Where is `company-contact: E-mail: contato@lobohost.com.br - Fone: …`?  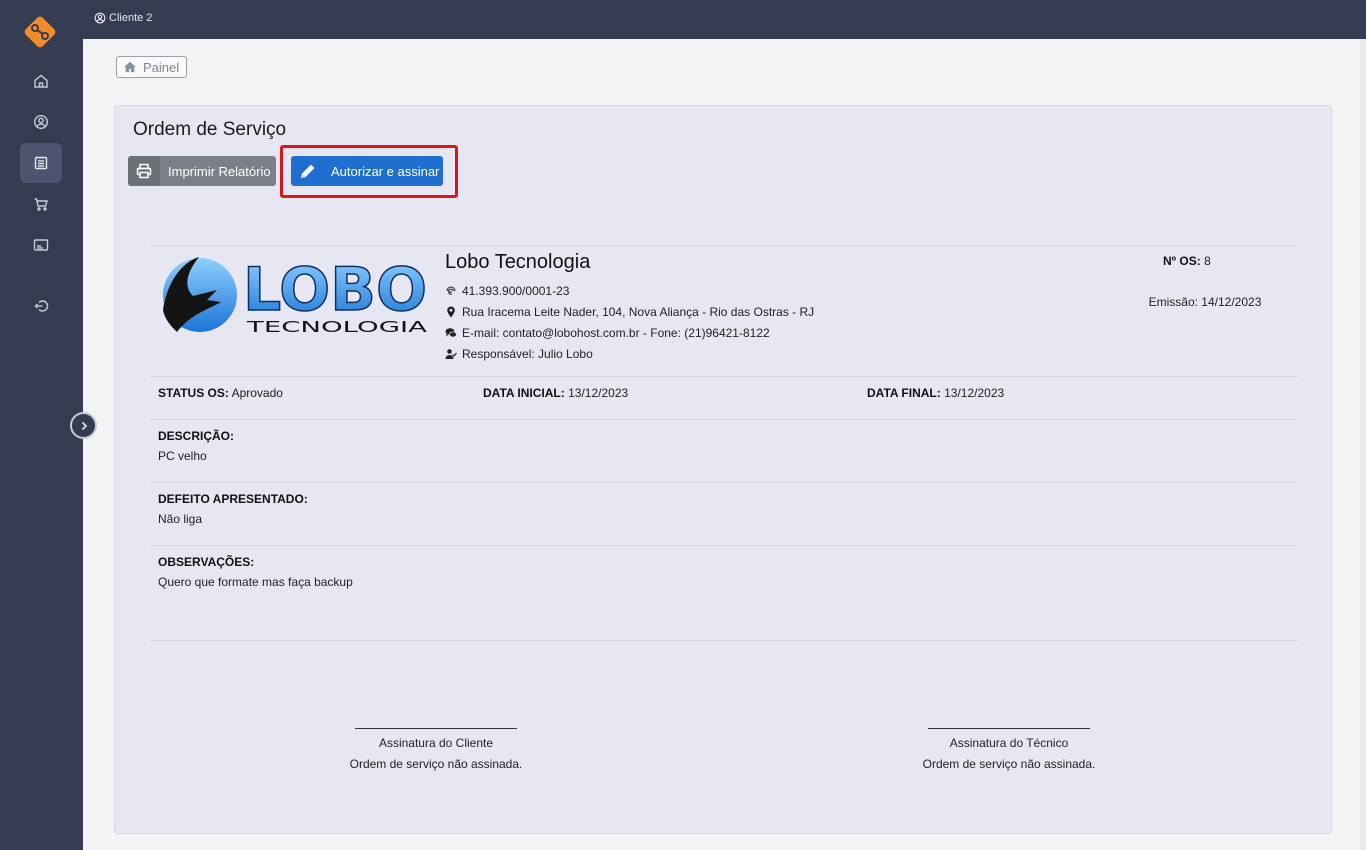 company-contact: E-mail: contato@lobohost.com.br - Fone: … is located at coordinates (629, 332).